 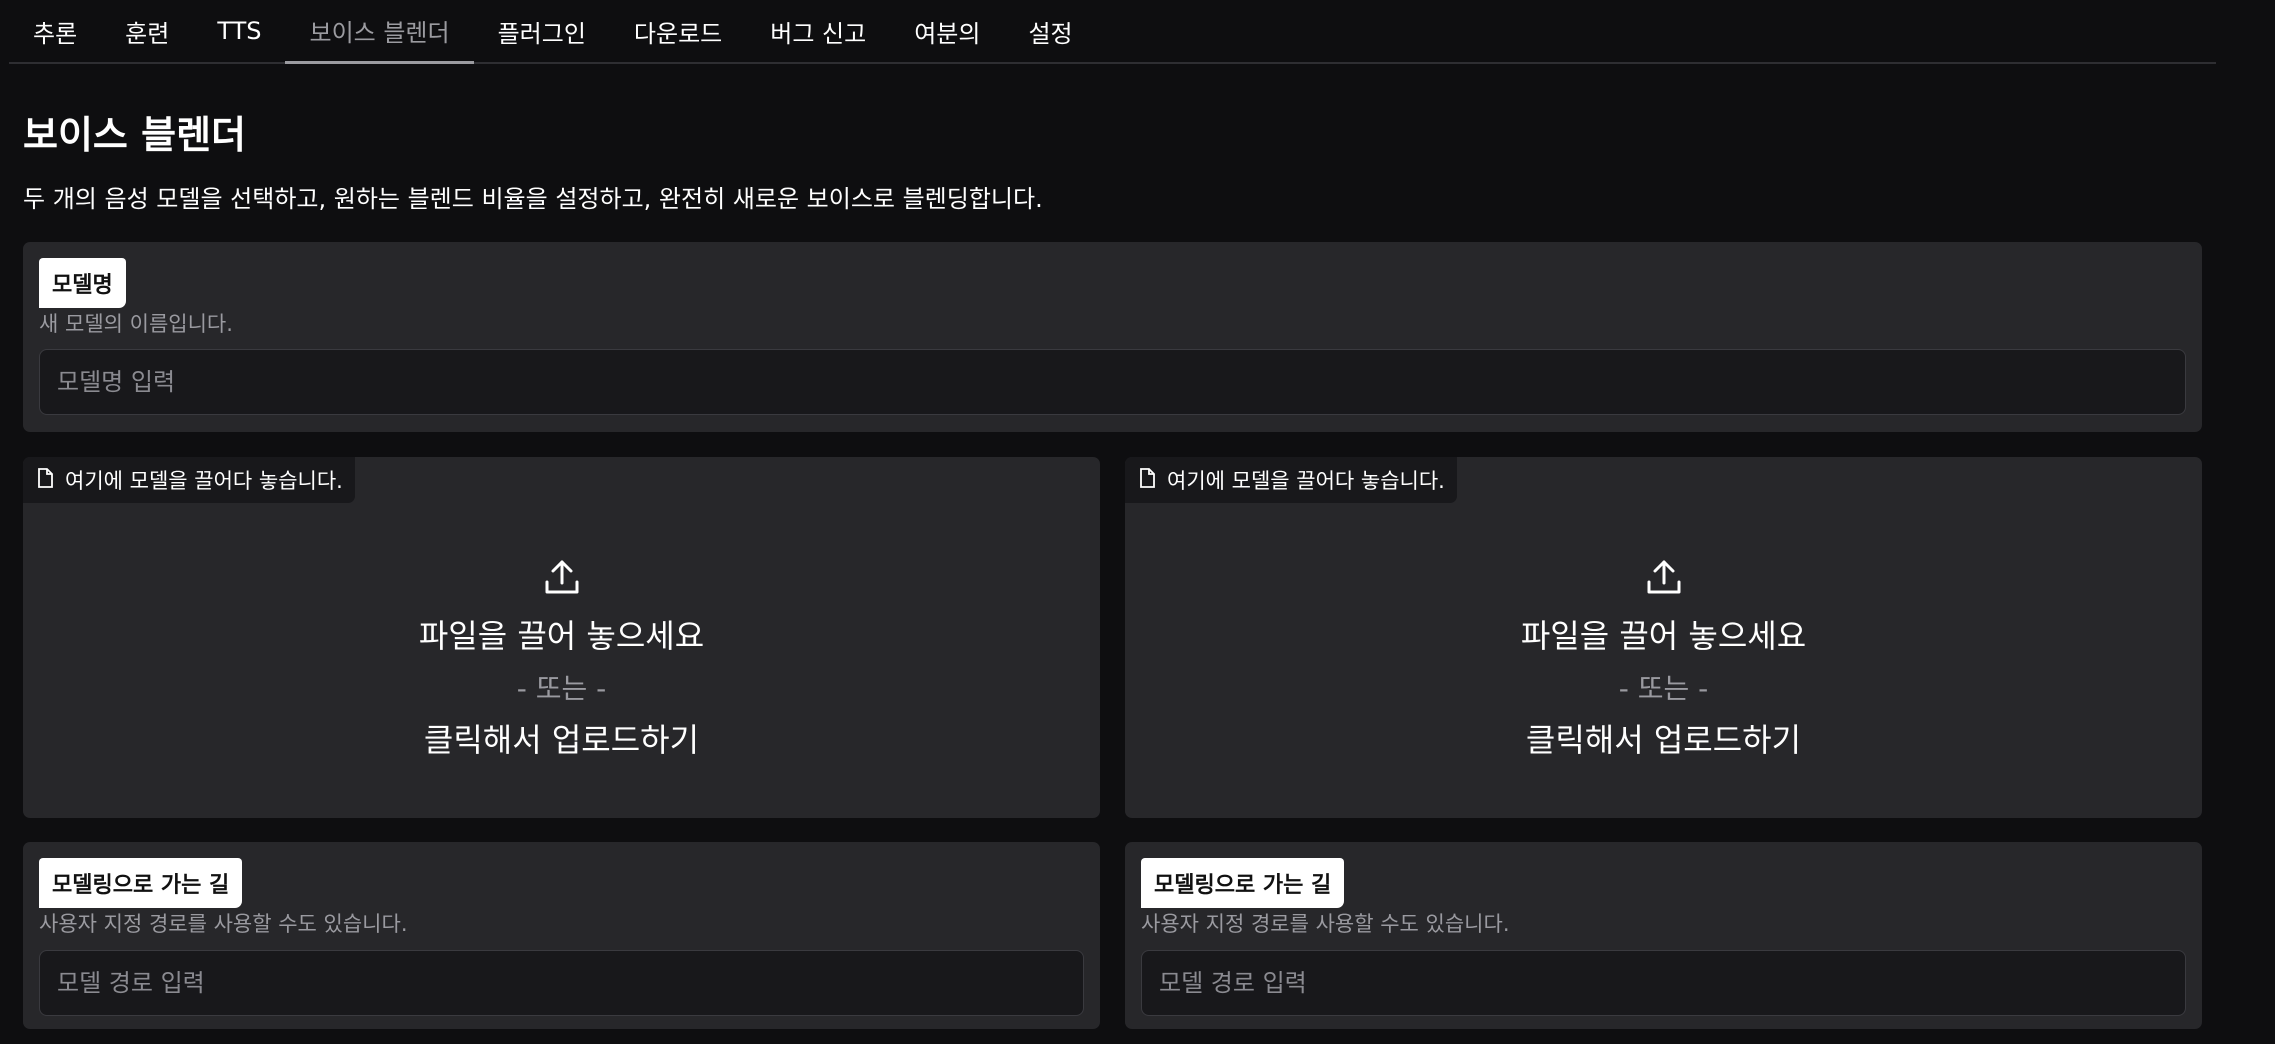 I want to click on tab-extra: 여분의, so click(x=947, y=31).